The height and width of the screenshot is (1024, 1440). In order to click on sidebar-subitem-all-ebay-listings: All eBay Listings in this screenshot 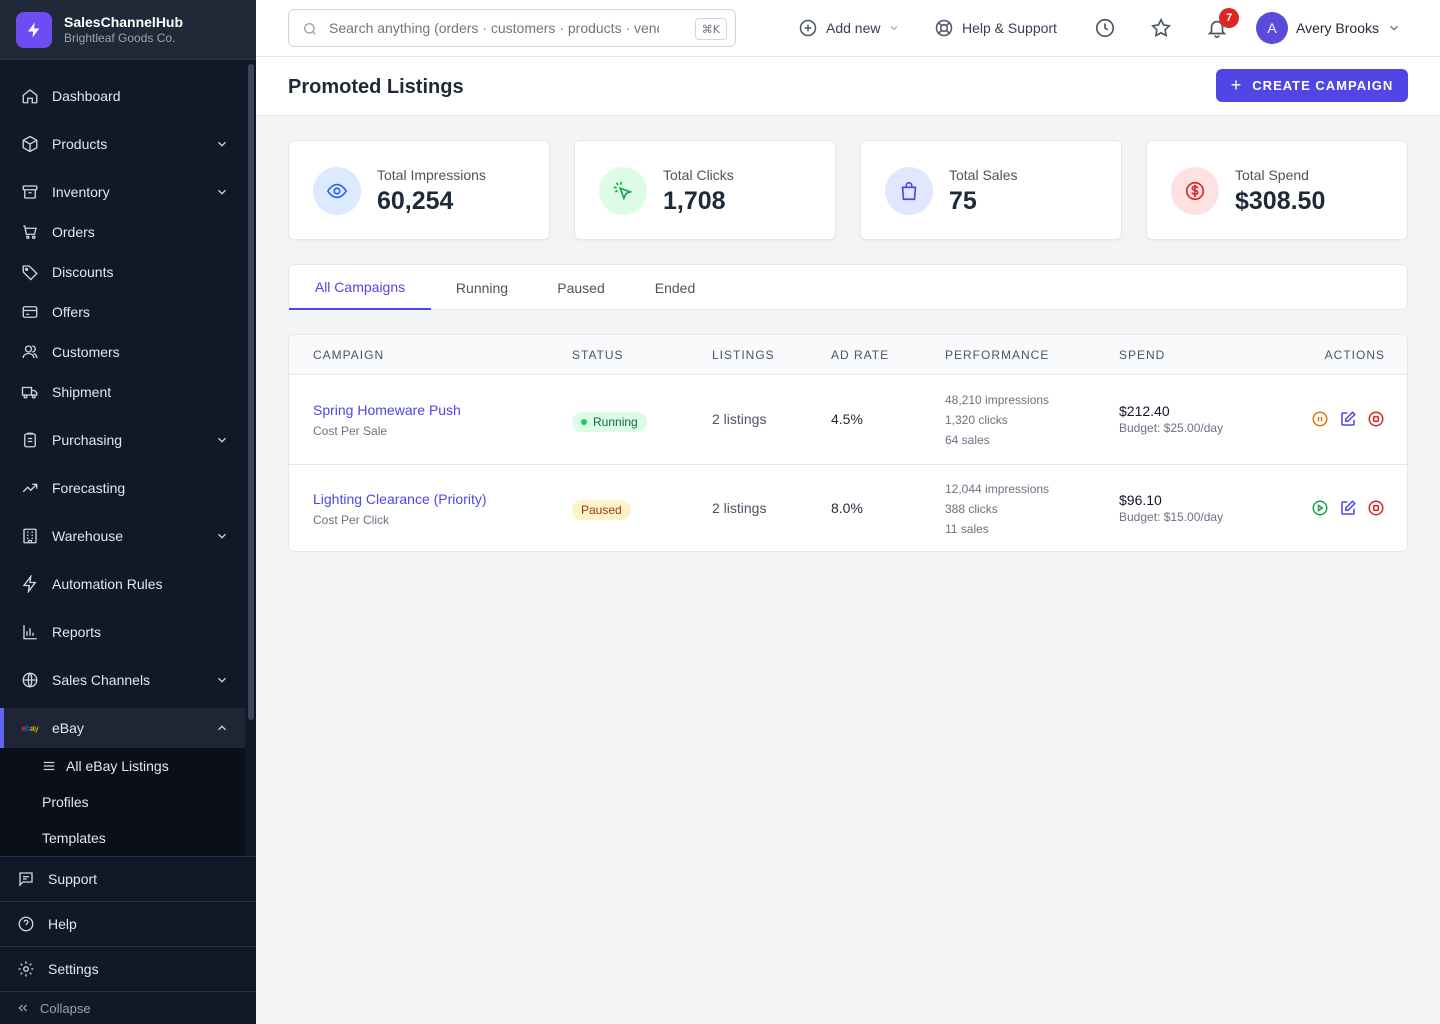, I will do `click(122, 766)`.